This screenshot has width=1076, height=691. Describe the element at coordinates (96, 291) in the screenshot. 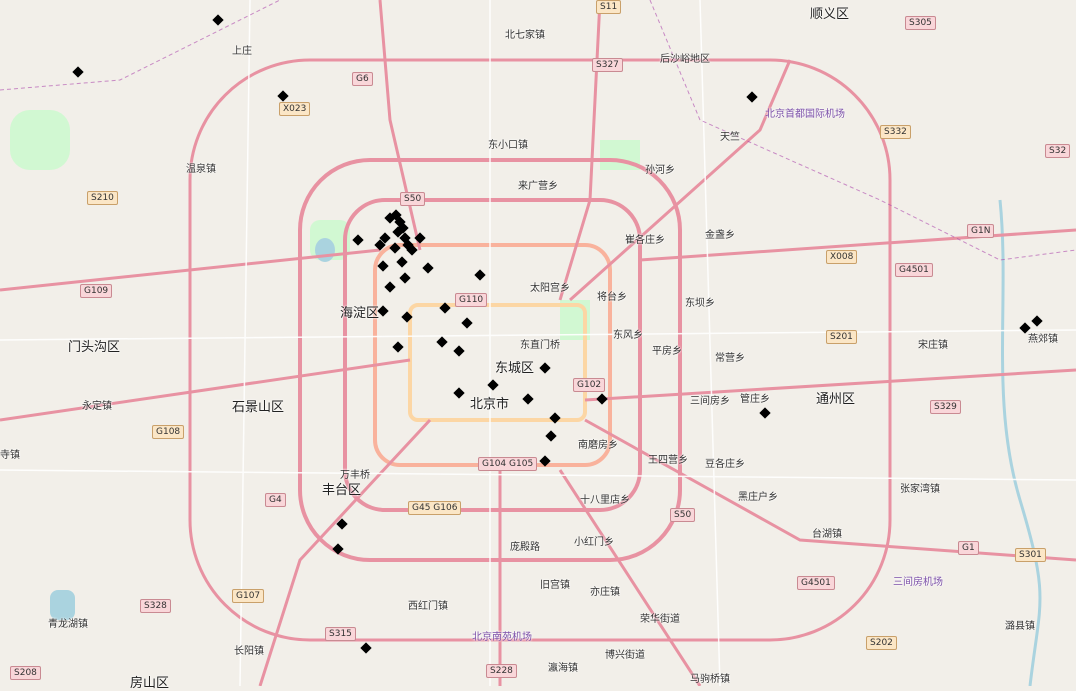

I see `route-shield: G109` at that location.